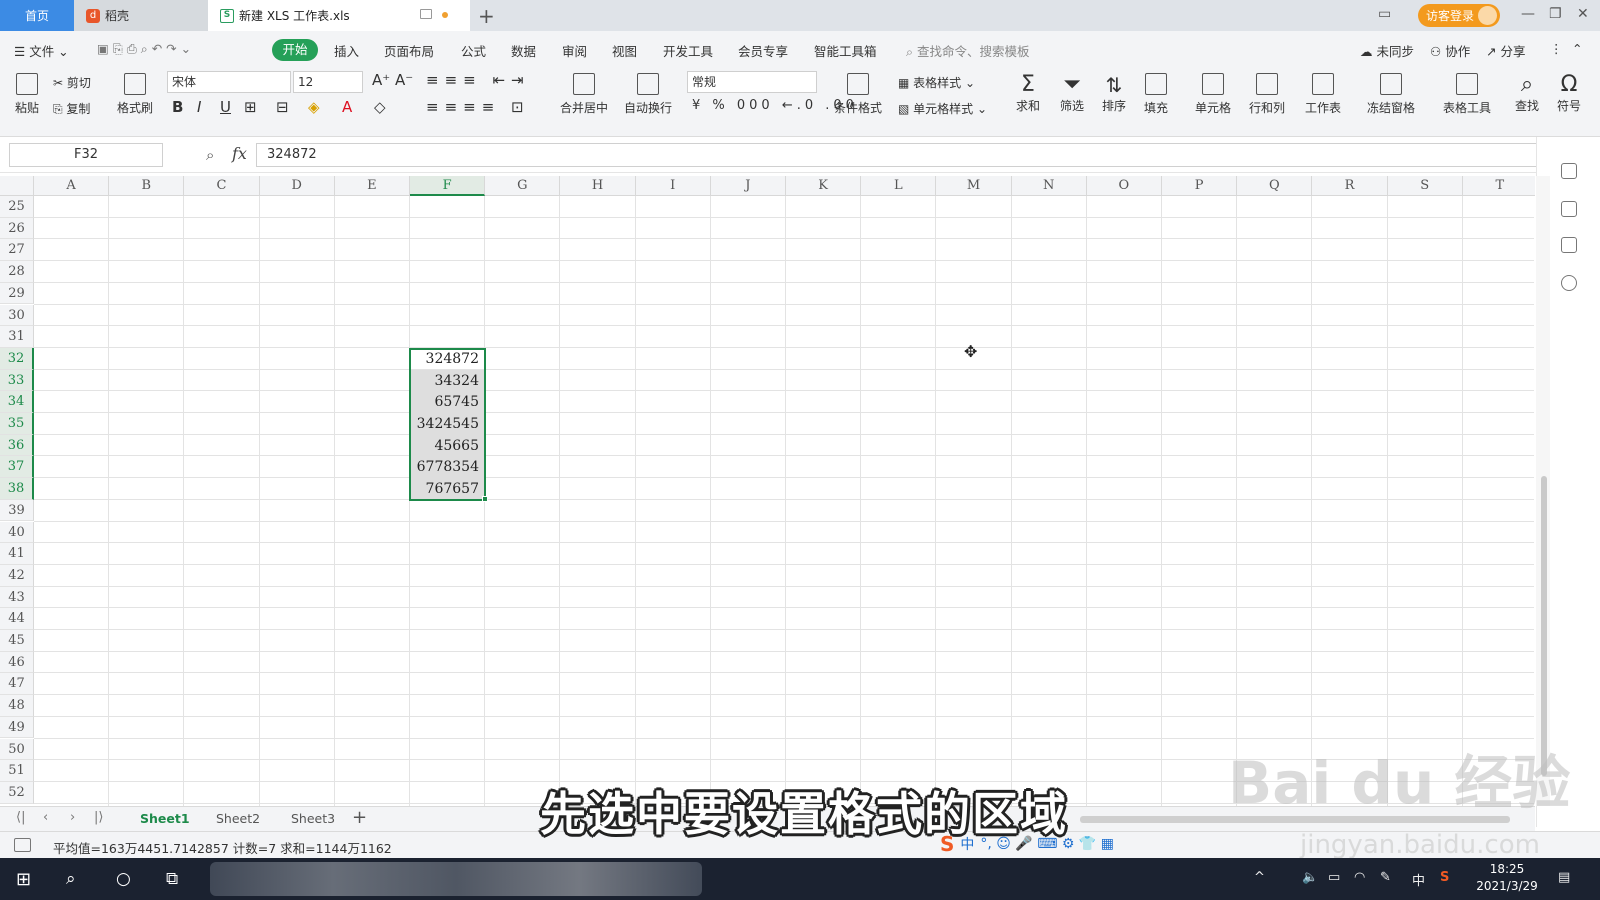 This screenshot has width=1600, height=900. Describe the element at coordinates (936, 82) in the screenshot. I see `table-style-button: ▦ 表格样式 ⌄` at that location.